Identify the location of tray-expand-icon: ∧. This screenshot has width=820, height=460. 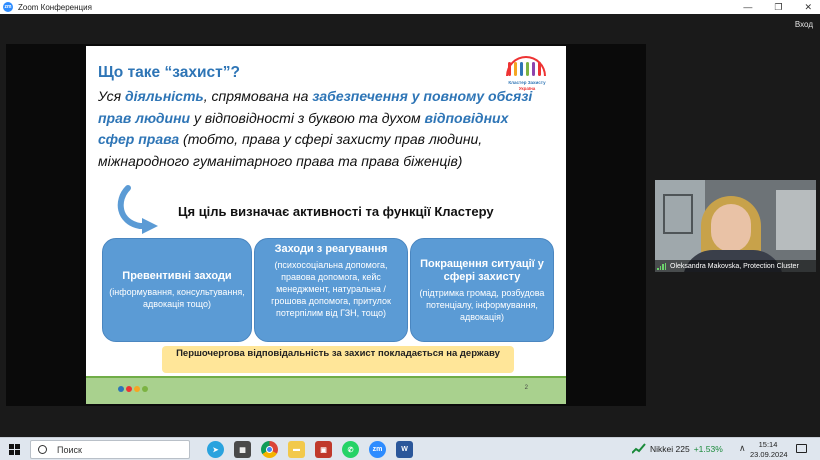
(742, 448).